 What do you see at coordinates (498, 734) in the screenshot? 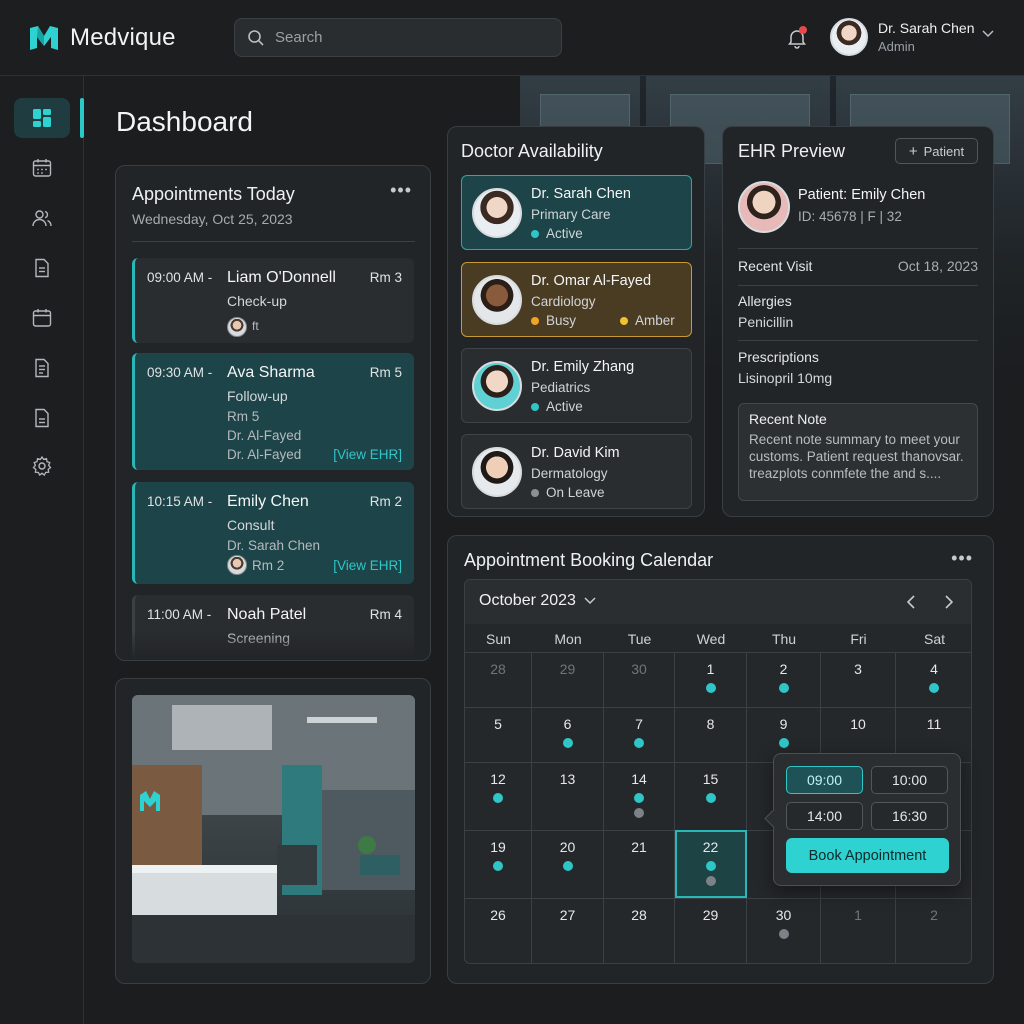
I see `calendar-day: 5` at bounding box center [498, 734].